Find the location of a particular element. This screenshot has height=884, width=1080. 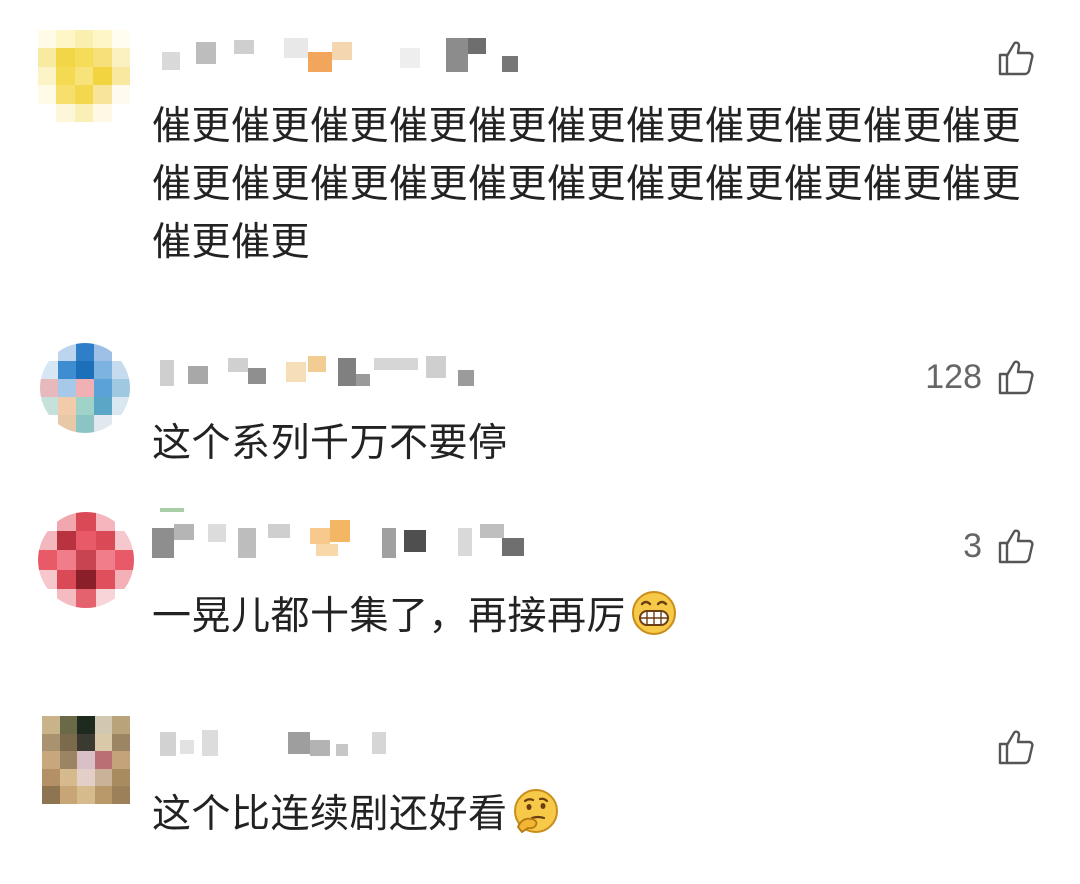

comment-text: 这个比连续剧还好看 is located at coordinates (597, 815).